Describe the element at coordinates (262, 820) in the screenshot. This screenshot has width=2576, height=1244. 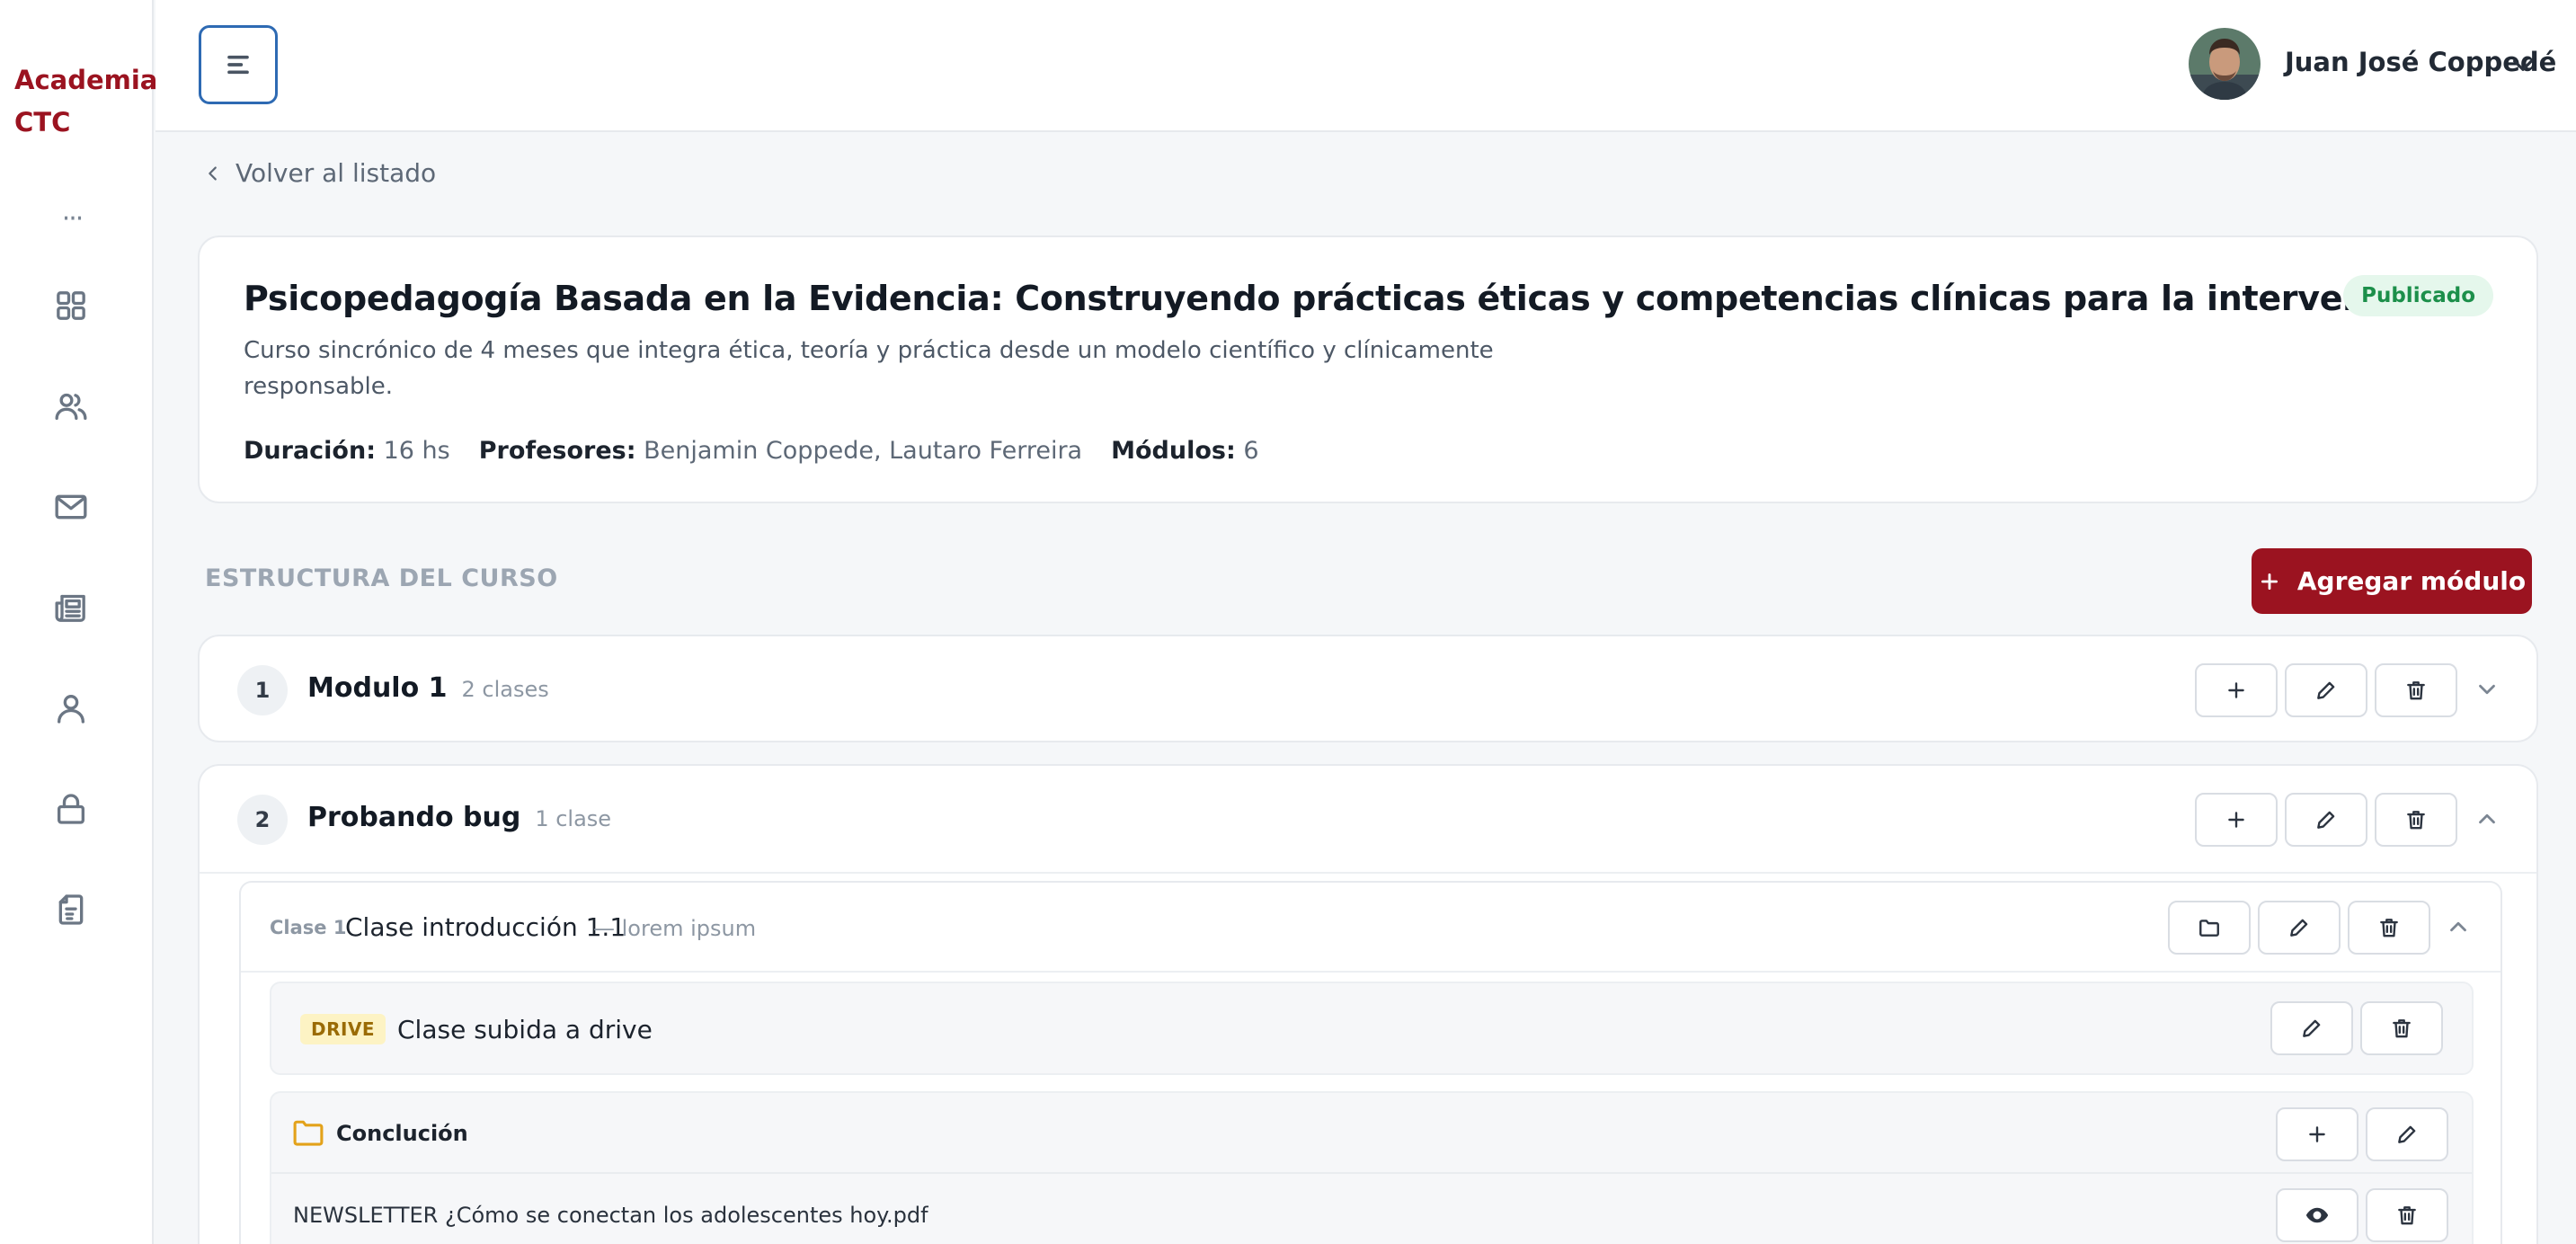
I see `module-number: 2` at that location.